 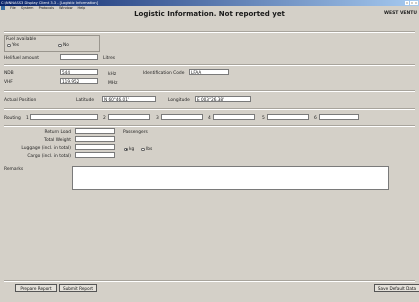 What do you see at coordinates (209, 32) in the screenshot?
I see `title-divider` at bounding box center [209, 32].